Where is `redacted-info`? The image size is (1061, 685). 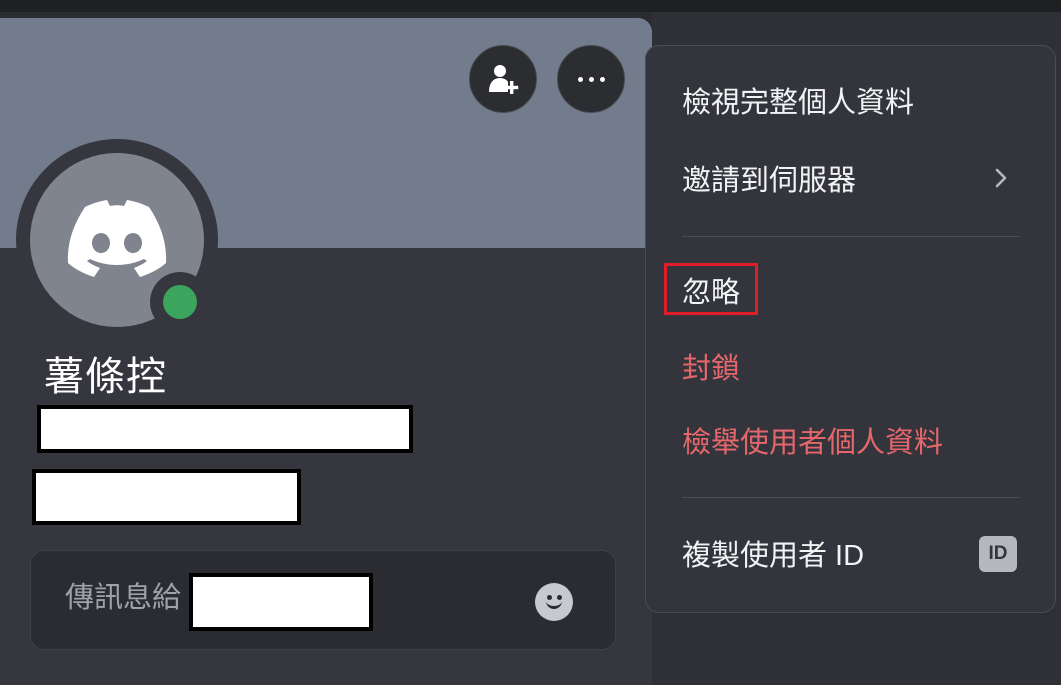
redacted-info is located at coordinates (166, 497).